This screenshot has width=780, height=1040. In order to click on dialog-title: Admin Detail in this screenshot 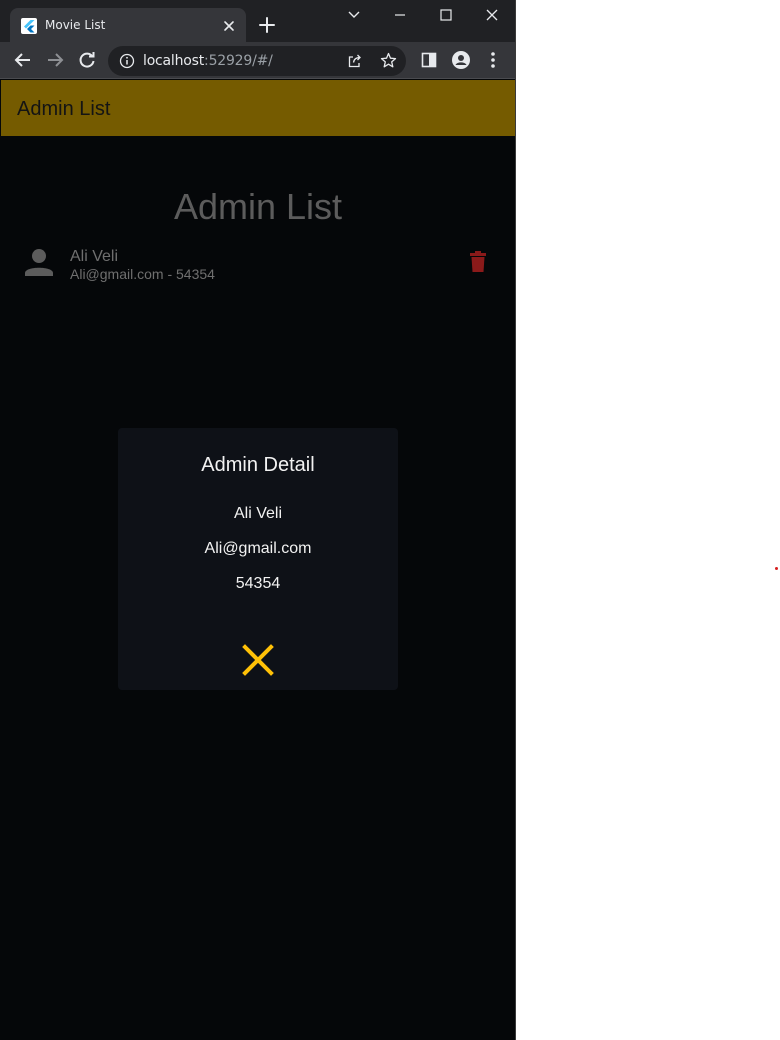, I will do `click(258, 465)`.